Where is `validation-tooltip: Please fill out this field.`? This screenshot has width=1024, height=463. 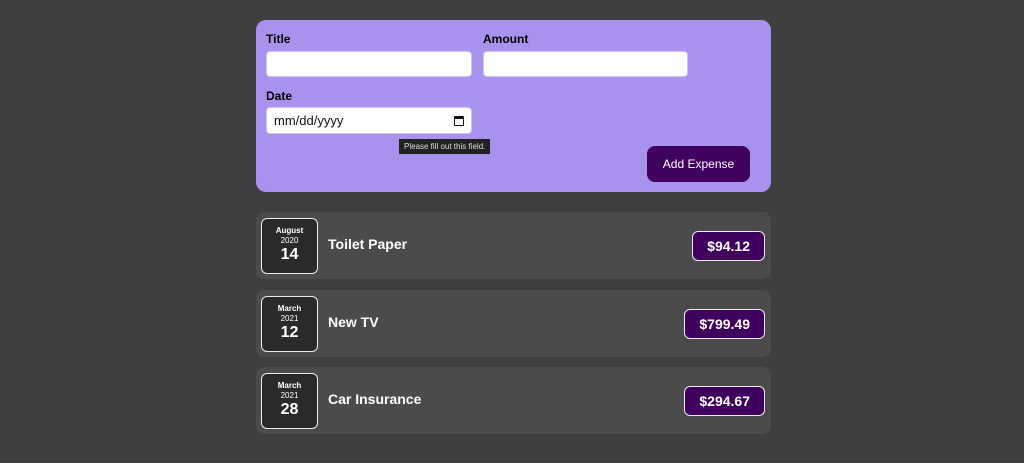
validation-tooltip: Please fill out this field. is located at coordinates (445, 146).